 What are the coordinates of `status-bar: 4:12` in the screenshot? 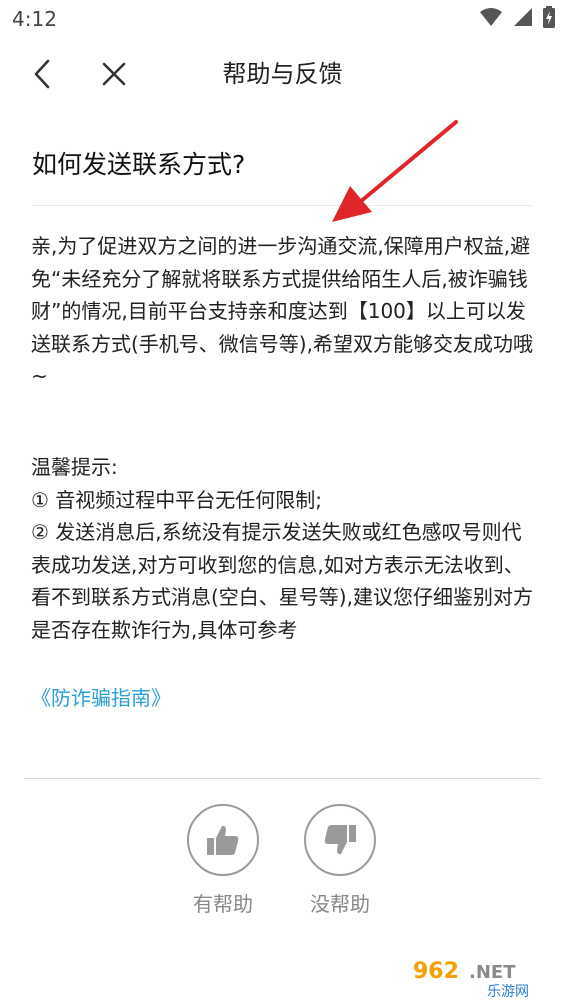 It's located at (282, 20).